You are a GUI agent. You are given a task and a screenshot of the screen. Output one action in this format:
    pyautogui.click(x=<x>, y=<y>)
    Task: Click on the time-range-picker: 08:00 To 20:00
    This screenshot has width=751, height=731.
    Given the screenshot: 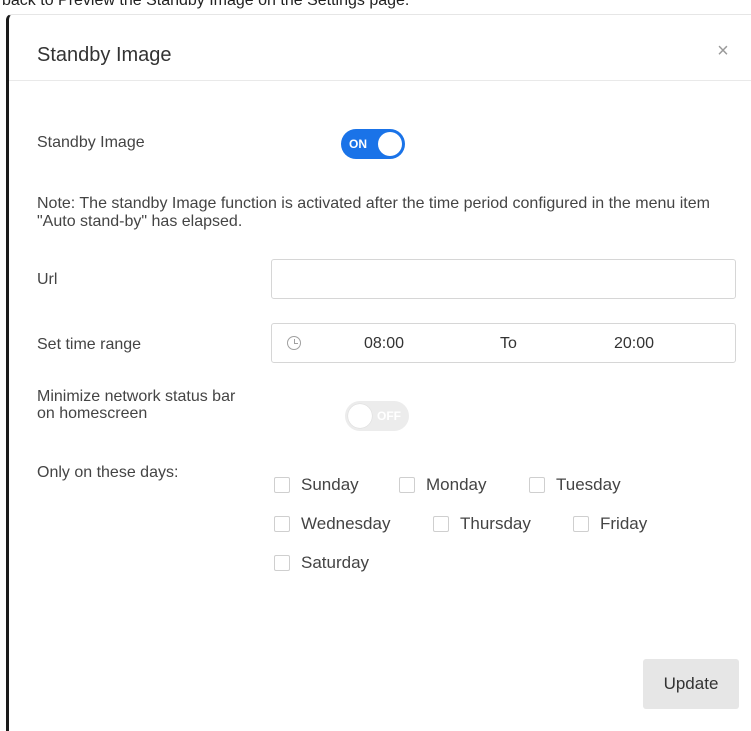 What is the action you would take?
    pyautogui.click(x=503, y=343)
    